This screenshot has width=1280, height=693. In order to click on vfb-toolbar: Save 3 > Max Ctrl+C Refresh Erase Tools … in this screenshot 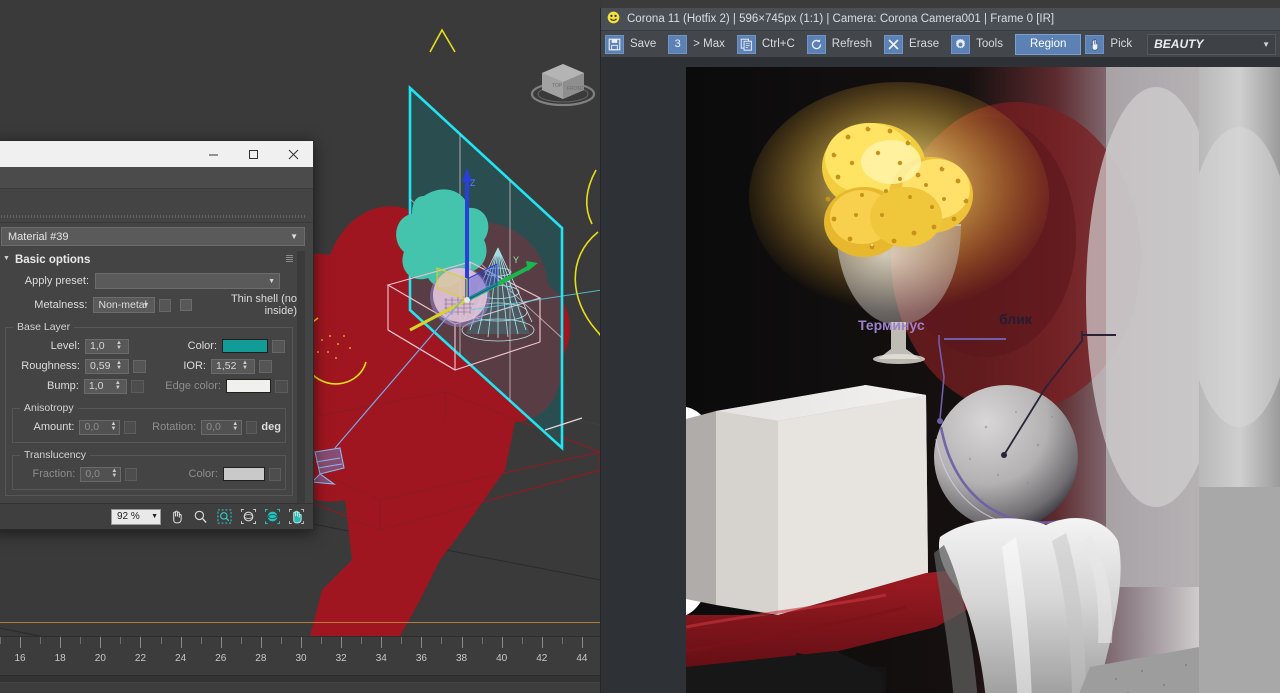, I will do `click(940, 43)`.